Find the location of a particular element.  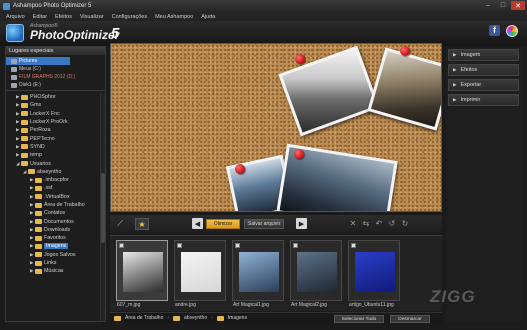

tree-item: ▶ Documentos is located at coordinates (53, 221).